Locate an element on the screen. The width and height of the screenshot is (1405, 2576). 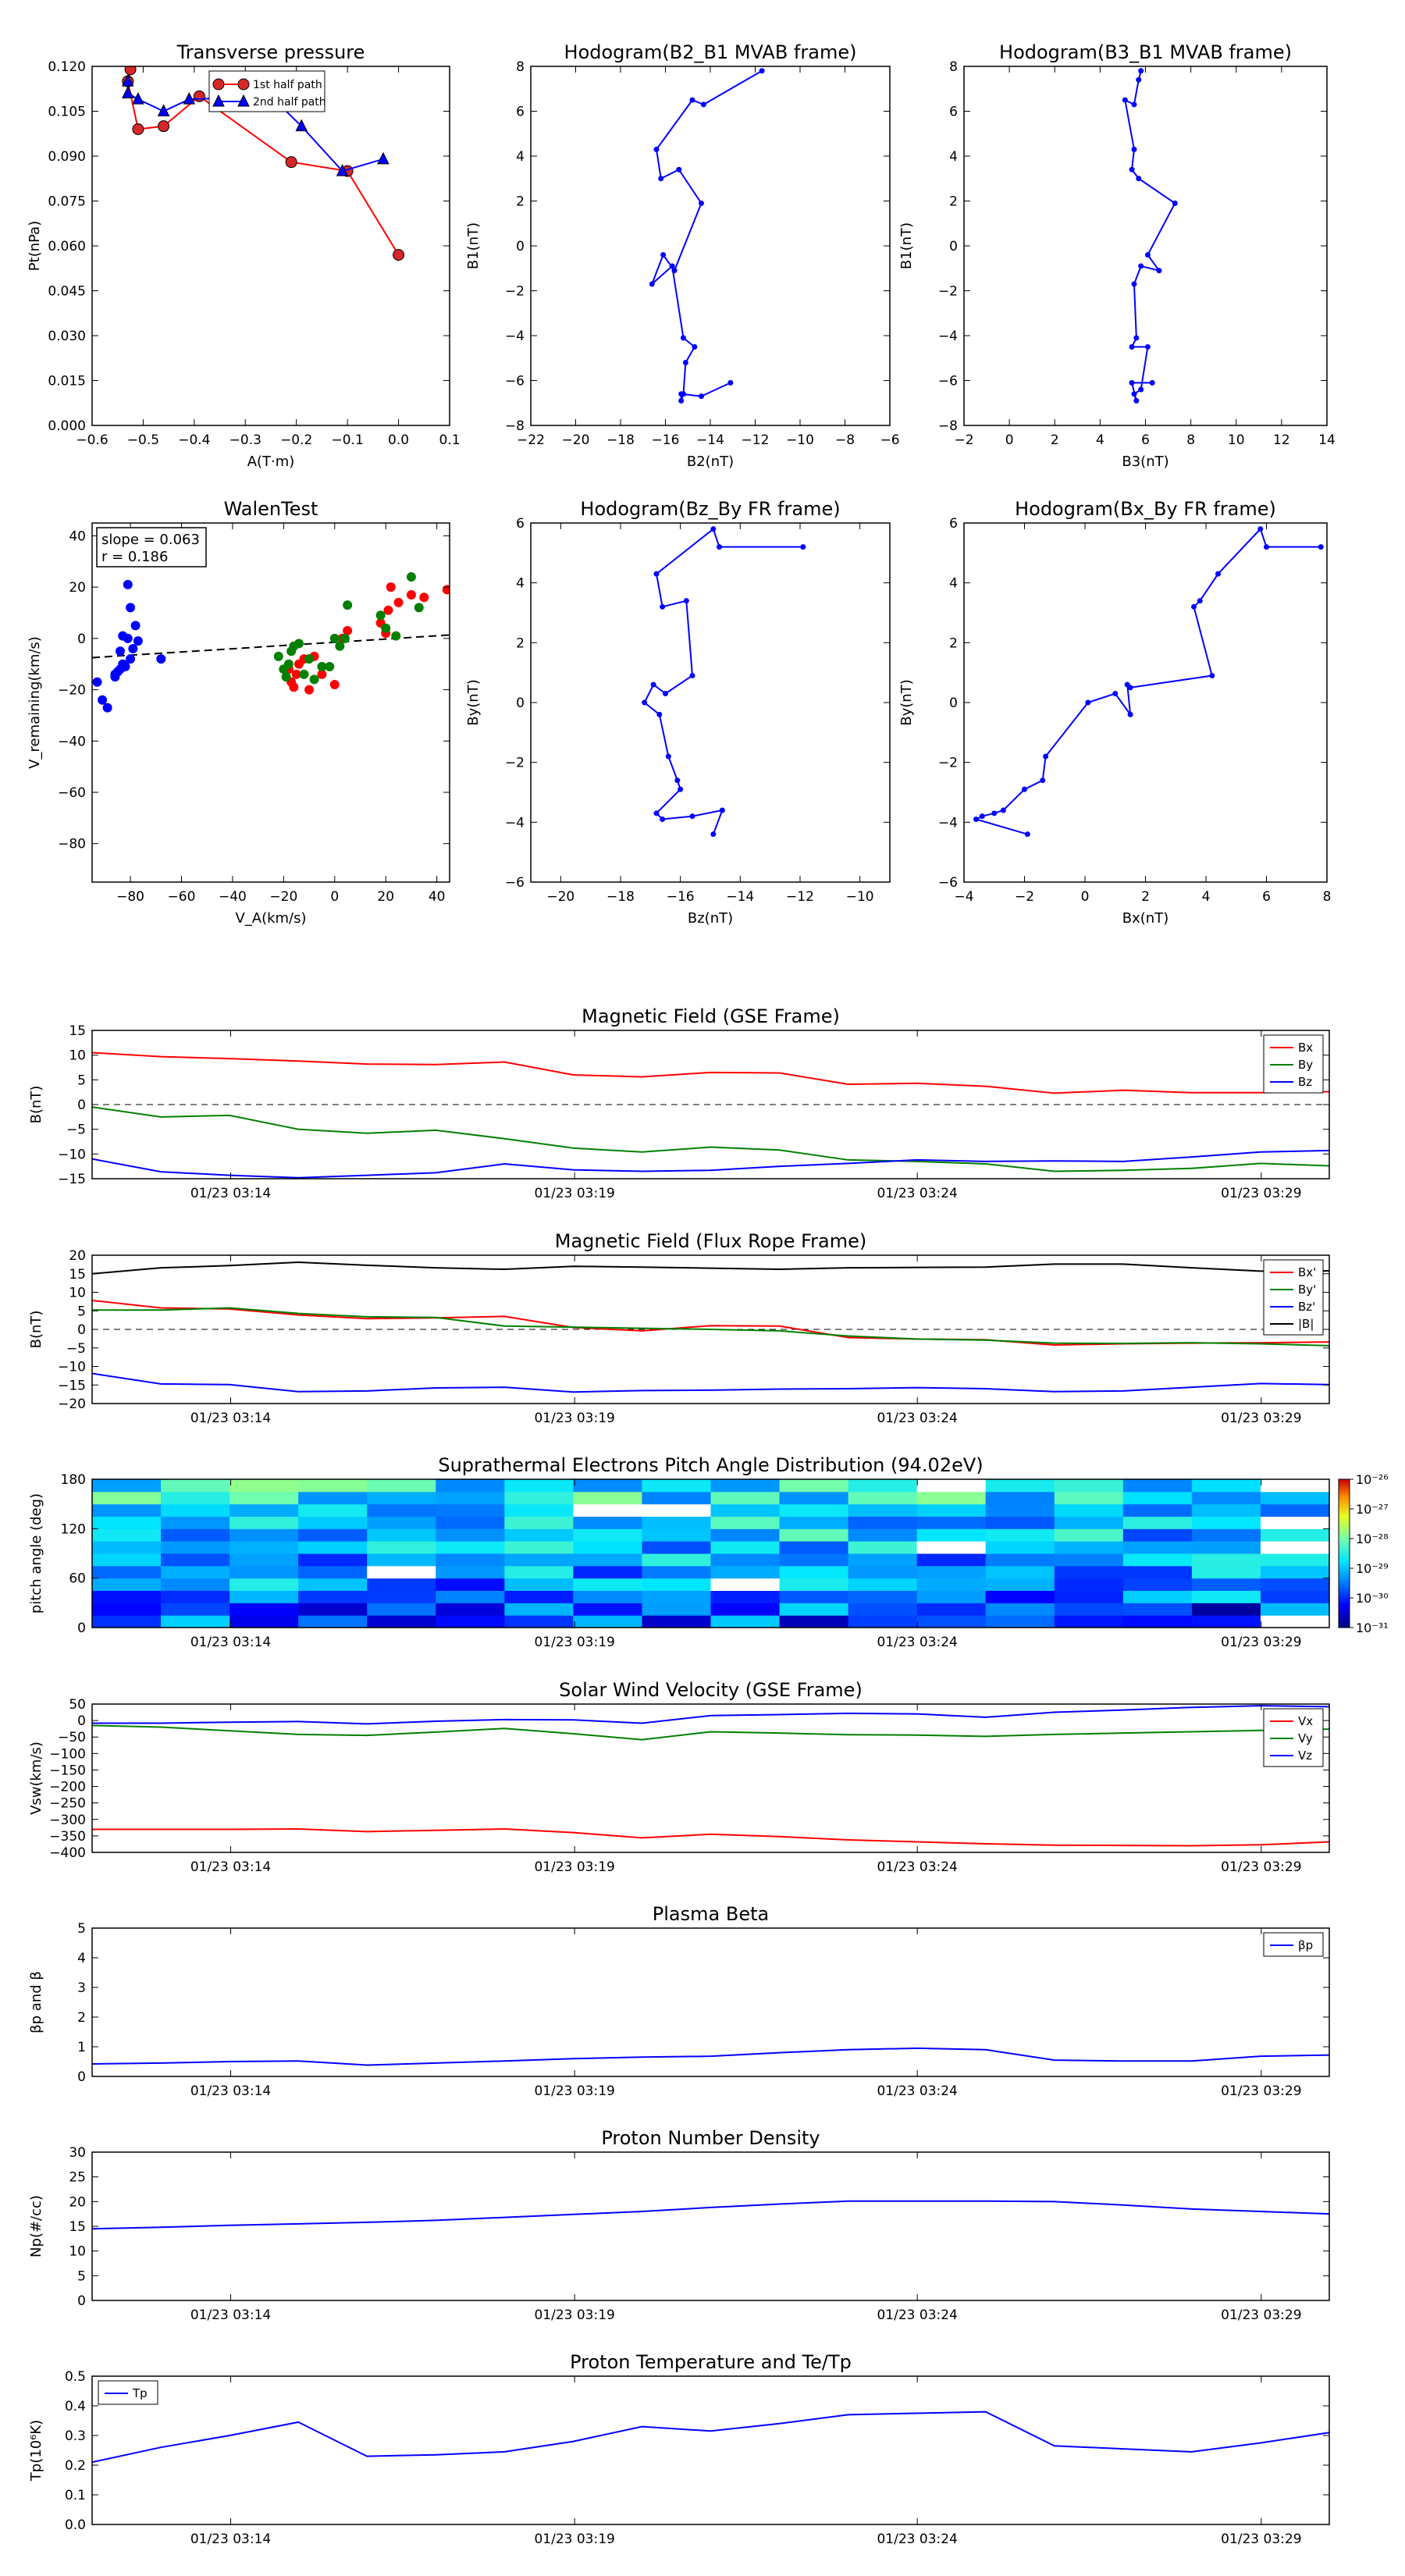
chart-title: Hodogram(B3_B1 MVAB frame) is located at coordinates (1146, 52).